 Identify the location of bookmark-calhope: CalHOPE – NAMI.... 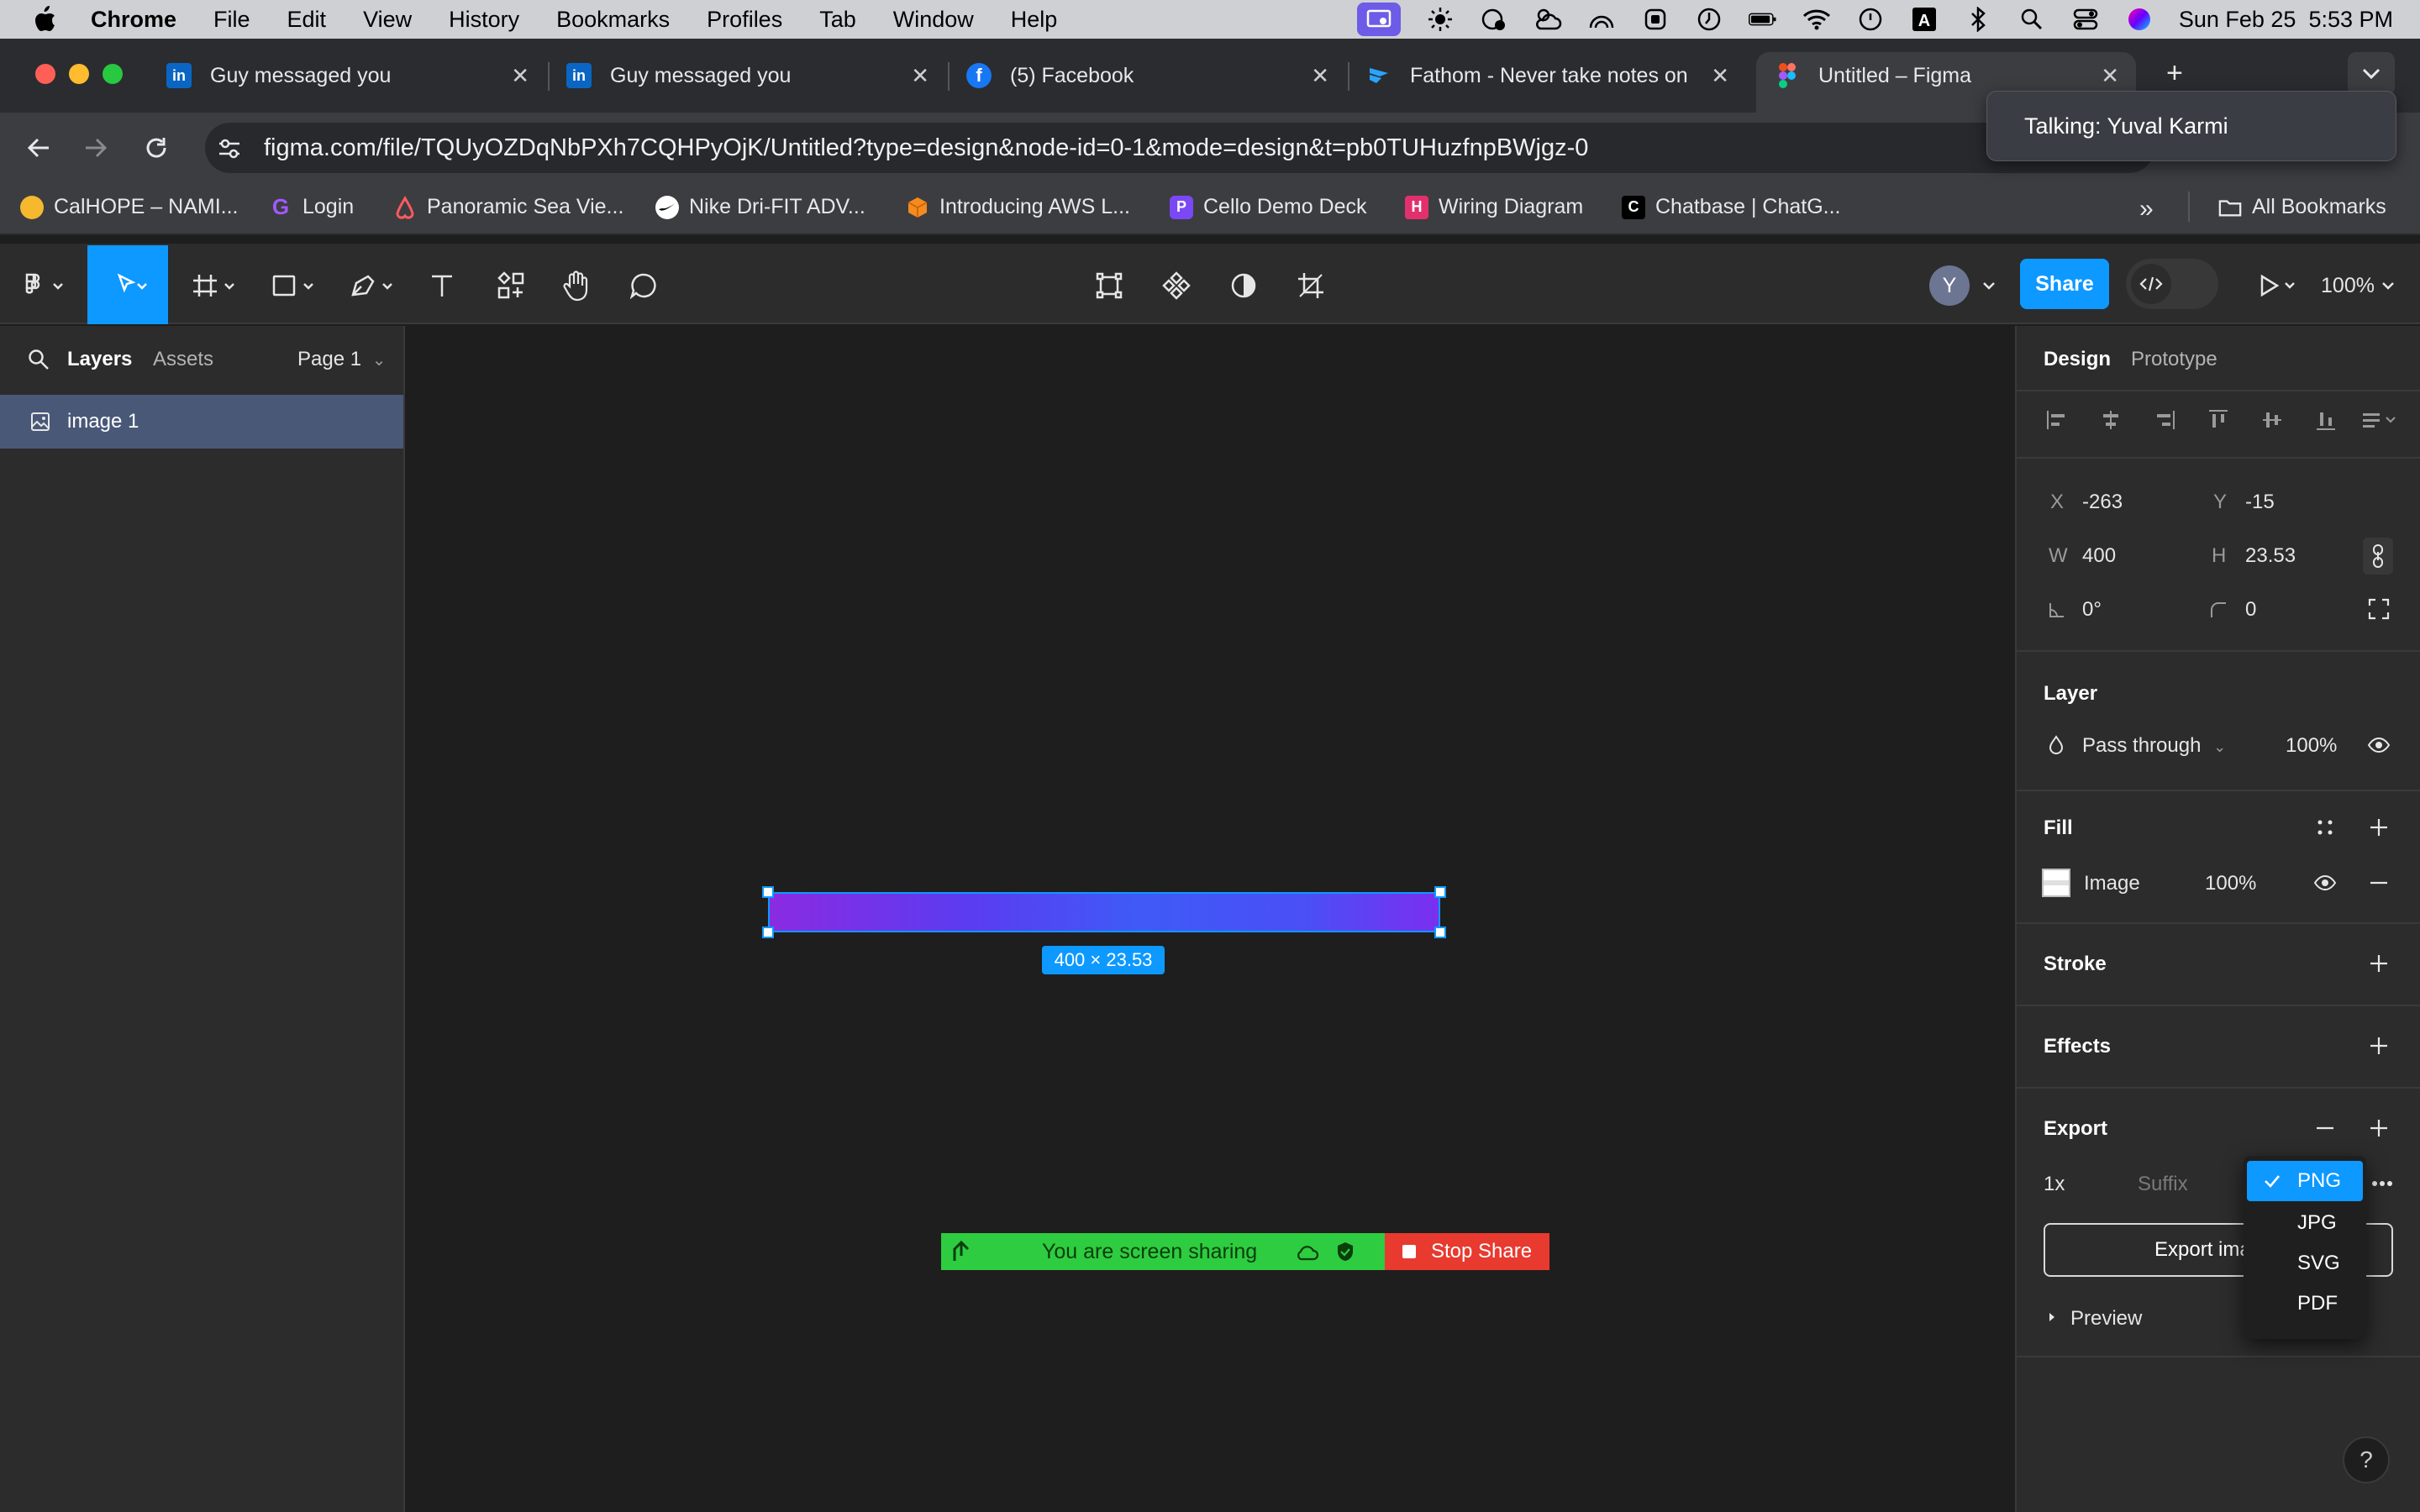
(129, 207).